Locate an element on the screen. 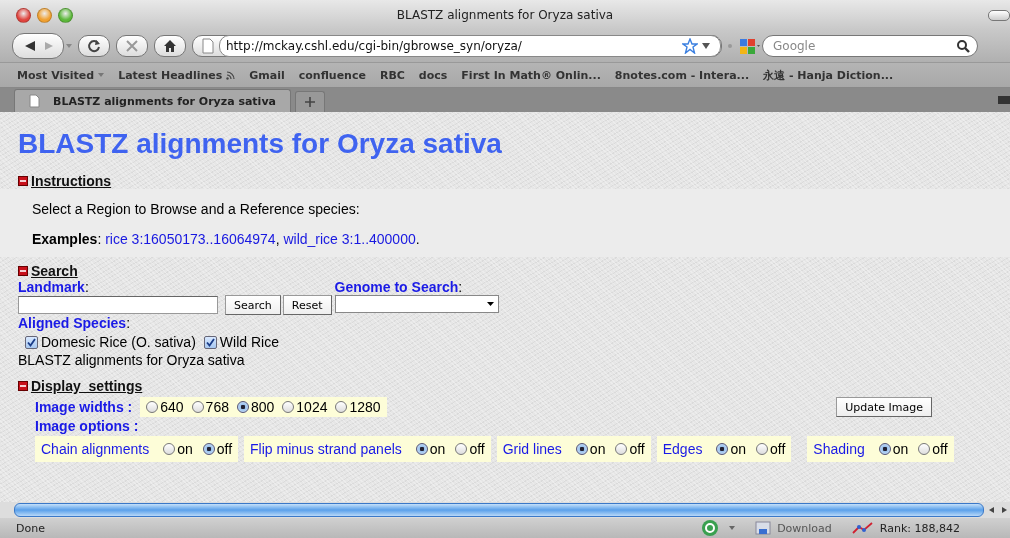  form-button: Reset is located at coordinates (307, 305).